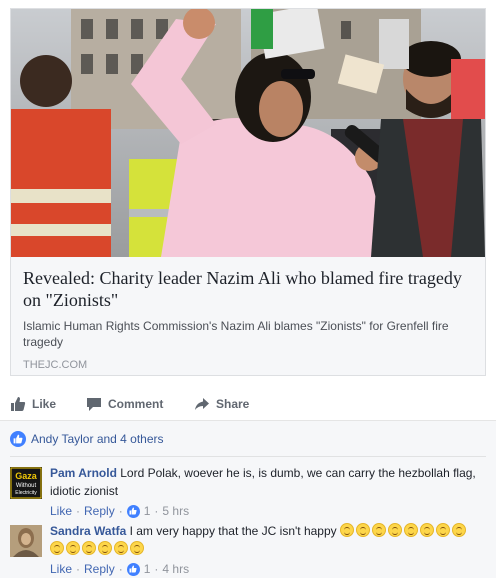  Describe the element at coordinates (136, 404) in the screenshot. I see `comment-button-label: Comment` at that location.